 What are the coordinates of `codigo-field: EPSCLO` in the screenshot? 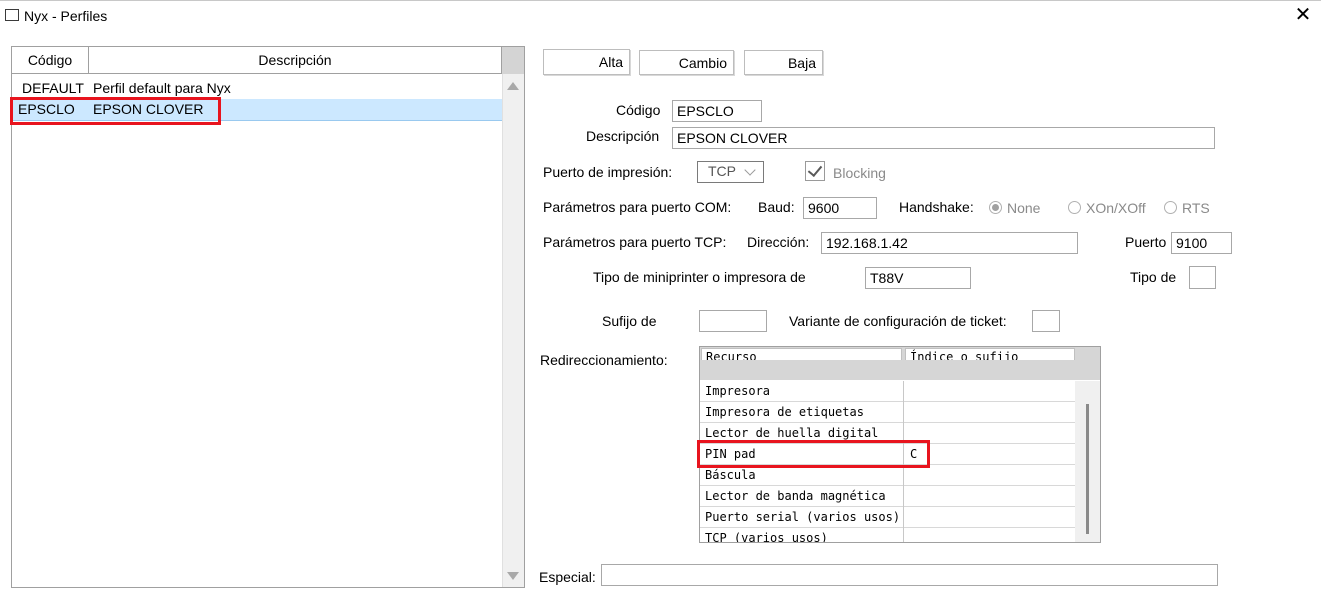 It's located at (717, 111).